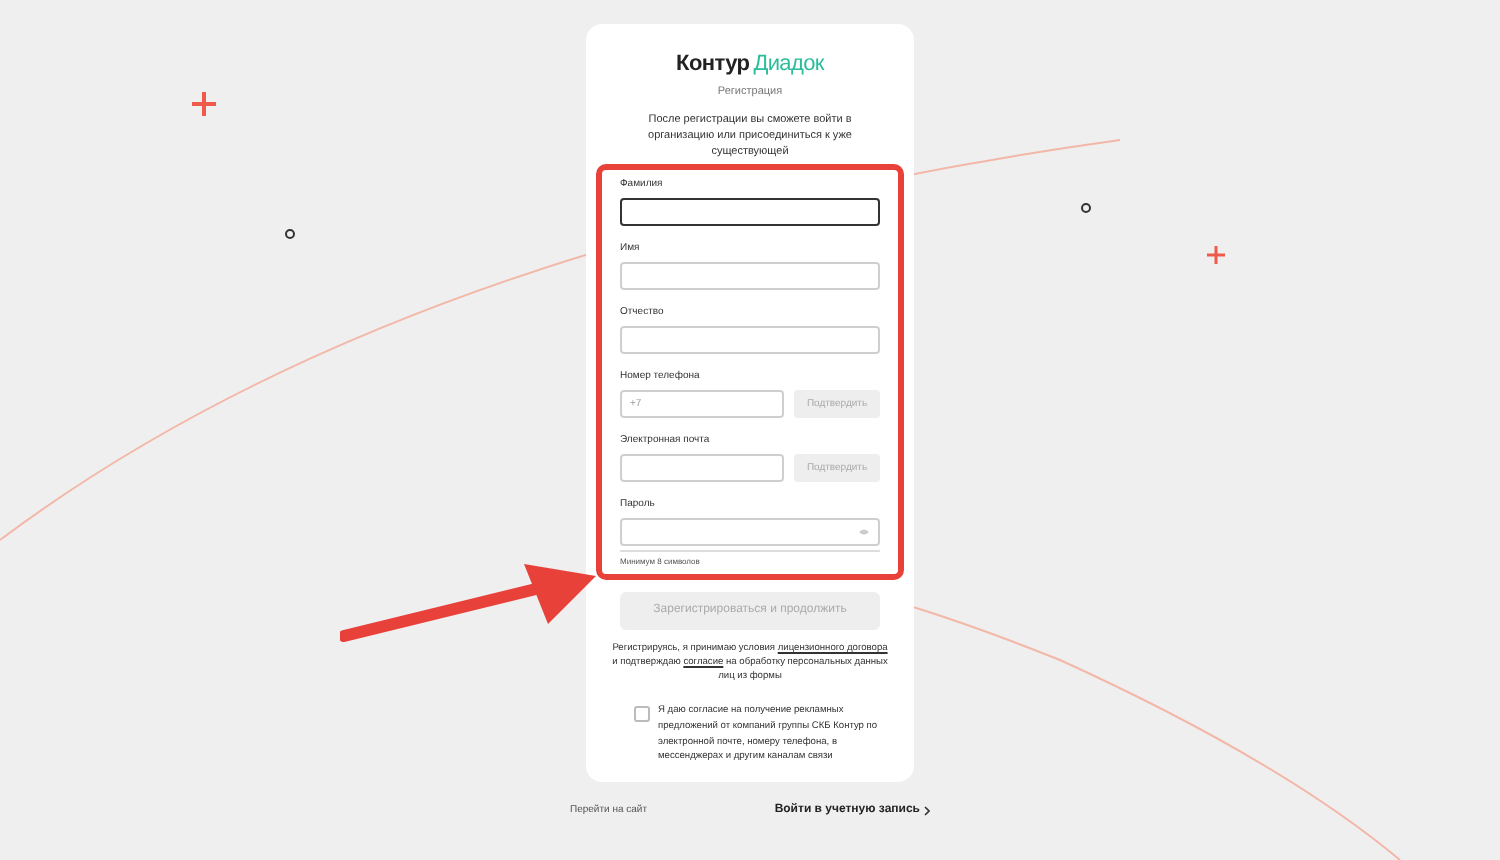  Describe the element at coordinates (788, 64) in the screenshot. I see `logo-product: Диадок` at that location.